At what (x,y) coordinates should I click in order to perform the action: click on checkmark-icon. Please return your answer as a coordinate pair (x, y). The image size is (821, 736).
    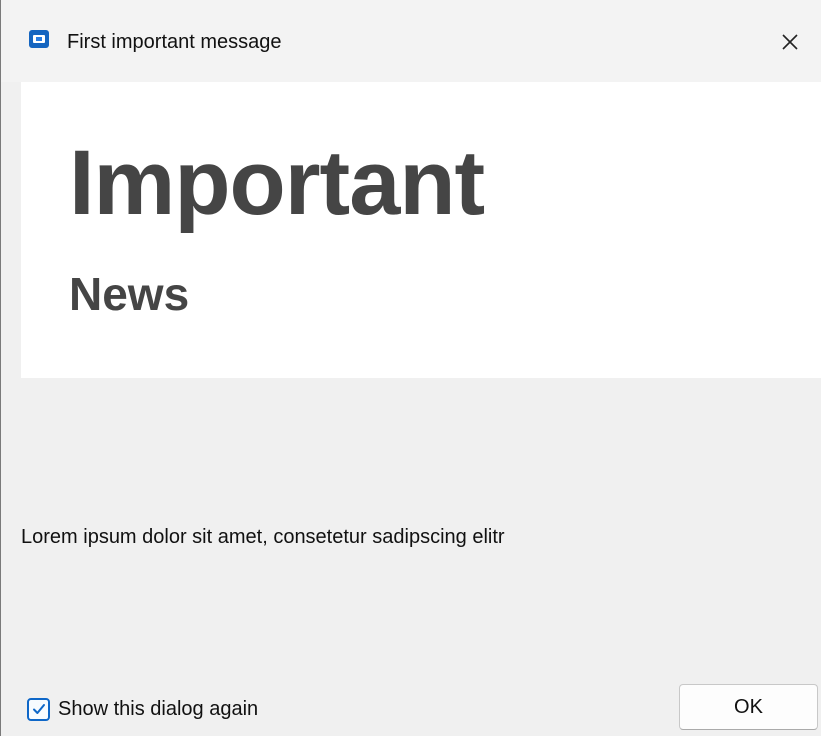
    Looking at the image, I should click on (38, 709).